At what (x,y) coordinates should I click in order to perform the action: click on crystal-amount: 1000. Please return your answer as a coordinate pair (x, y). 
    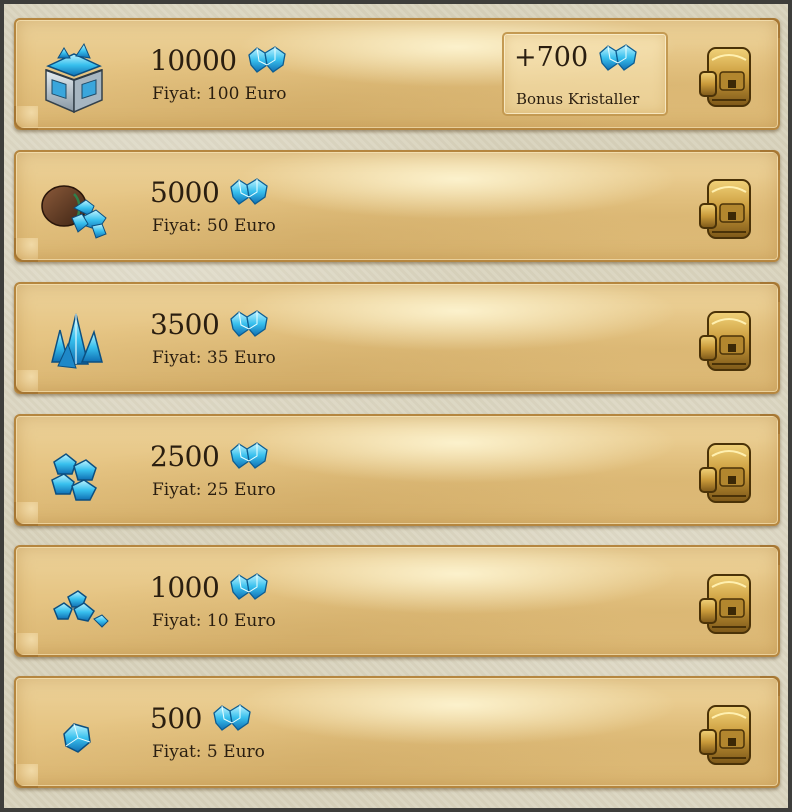
    Looking at the image, I should click on (185, 587).